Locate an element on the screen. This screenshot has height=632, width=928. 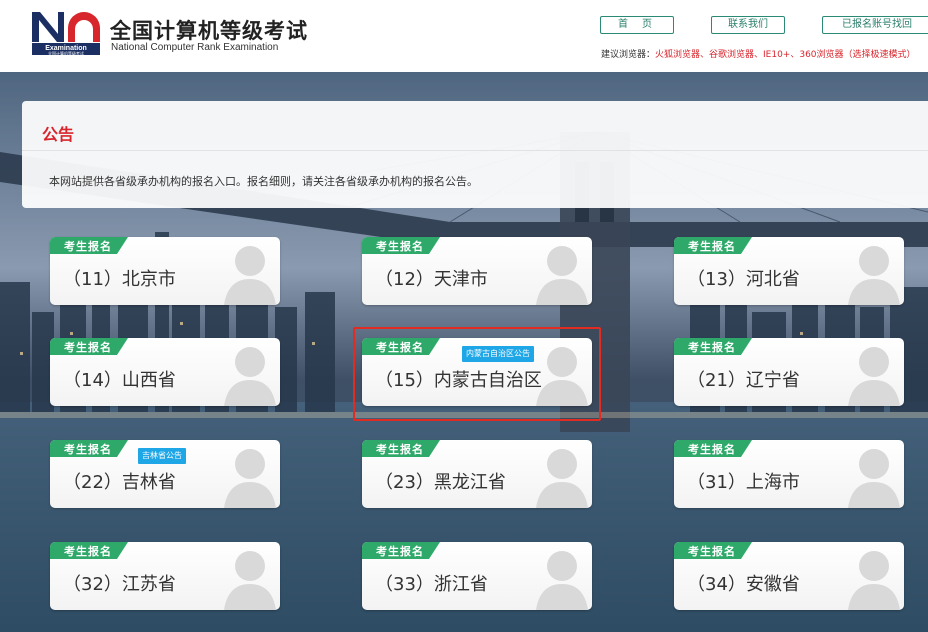
province-name: （32）江苏省 is located at coordinates (119, 584).